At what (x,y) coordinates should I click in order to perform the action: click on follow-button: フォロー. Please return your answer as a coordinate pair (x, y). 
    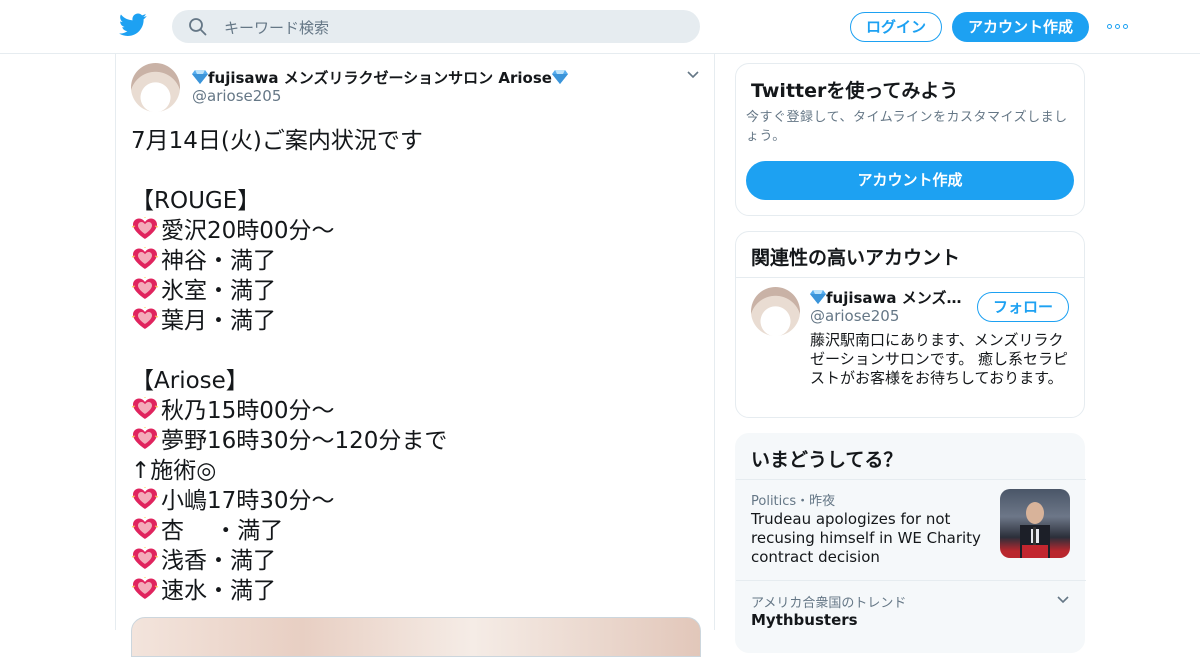
    Looking at the image, I should click on (1023, 307).